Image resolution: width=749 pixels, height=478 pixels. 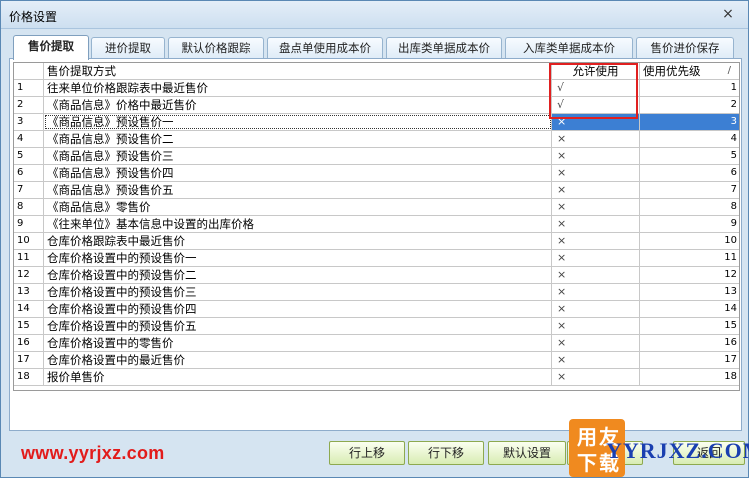 I want to click on table-row: 6 《商品信息》预设售价四 × 6, so click(x=376, y=173).